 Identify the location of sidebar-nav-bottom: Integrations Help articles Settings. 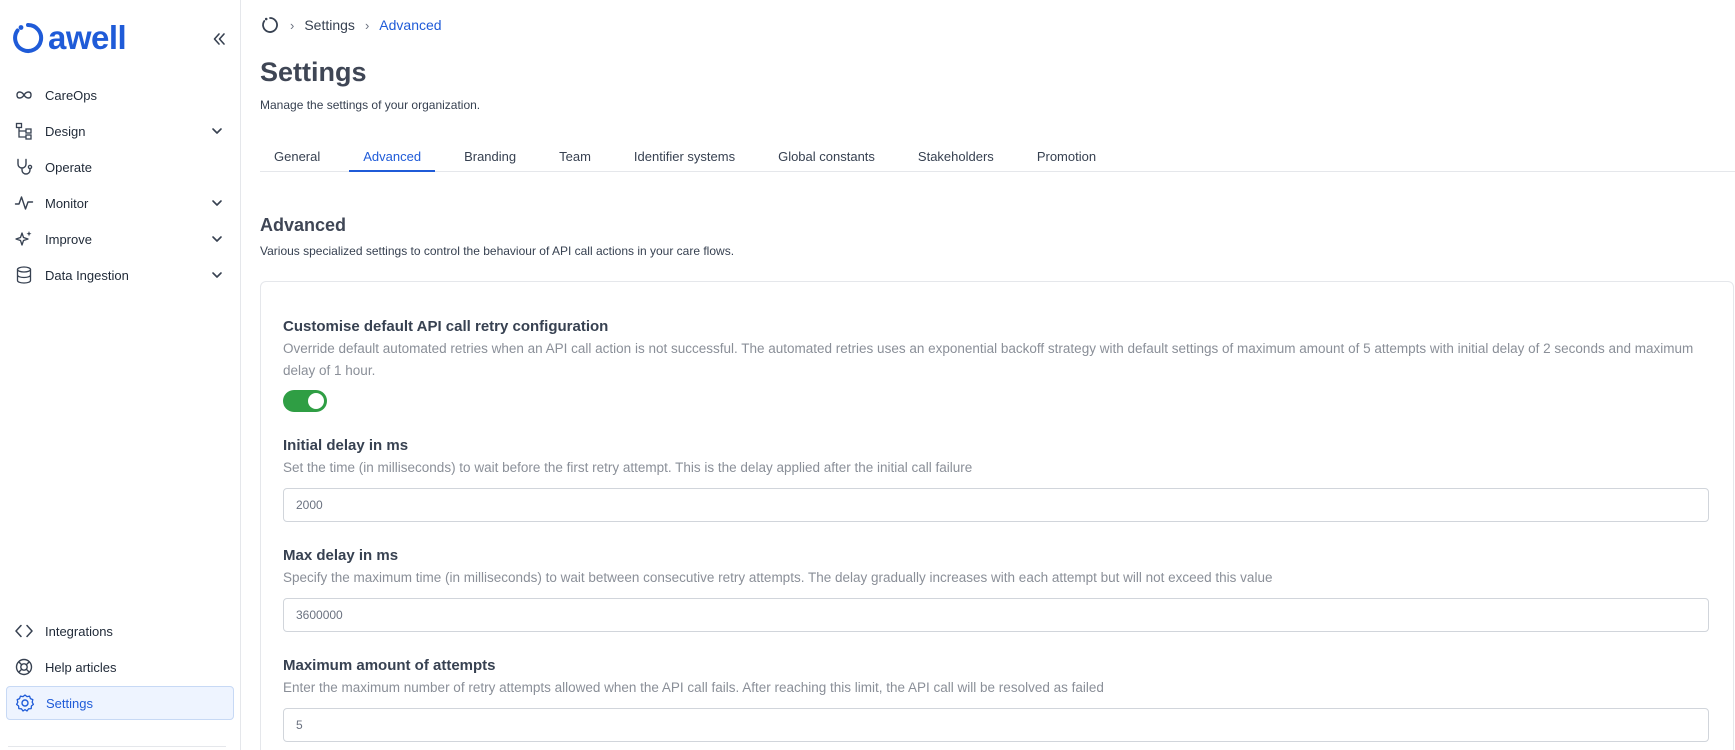
(120, 668).